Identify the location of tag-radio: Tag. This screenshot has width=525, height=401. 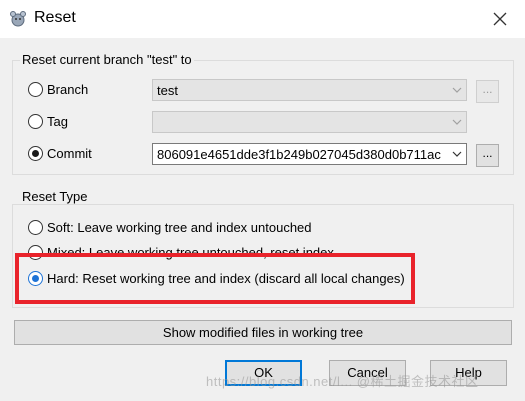
(48, 121).